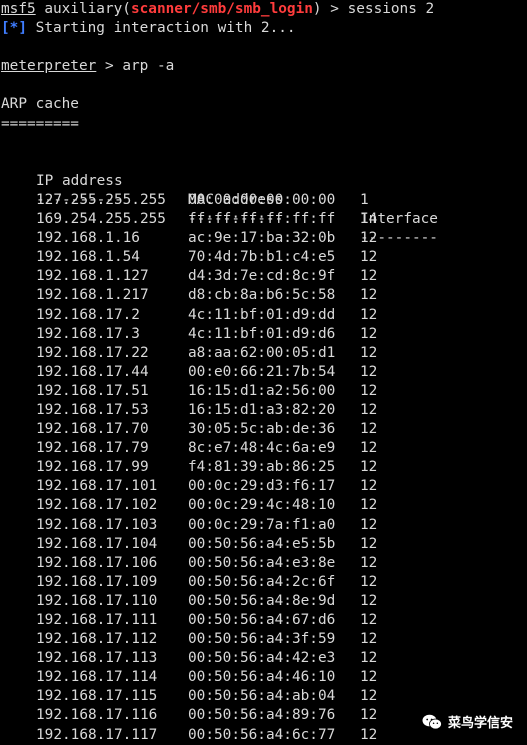 This screenshot has height=745, width=527. What do you see at coordinates (88, 314) in the screenshot?
I see `row-ip: 192.168.17.2` at bounding box center [88, 314].